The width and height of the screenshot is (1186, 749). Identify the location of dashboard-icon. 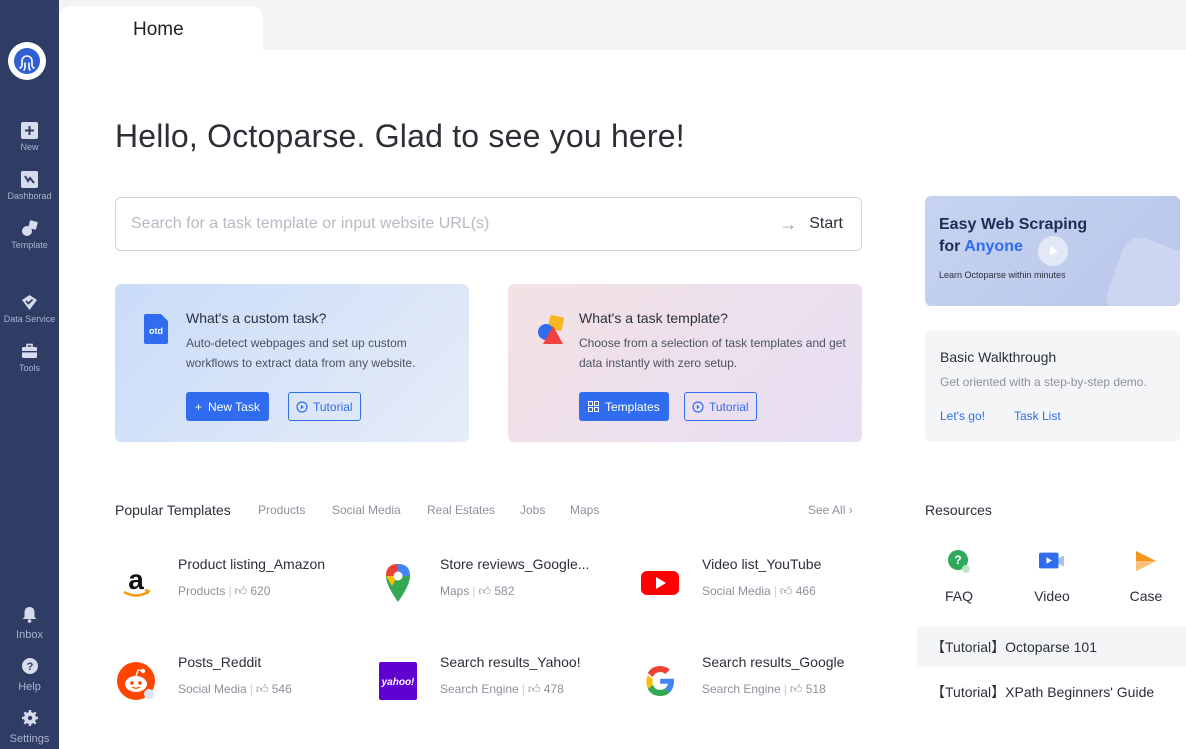
(30, 179).